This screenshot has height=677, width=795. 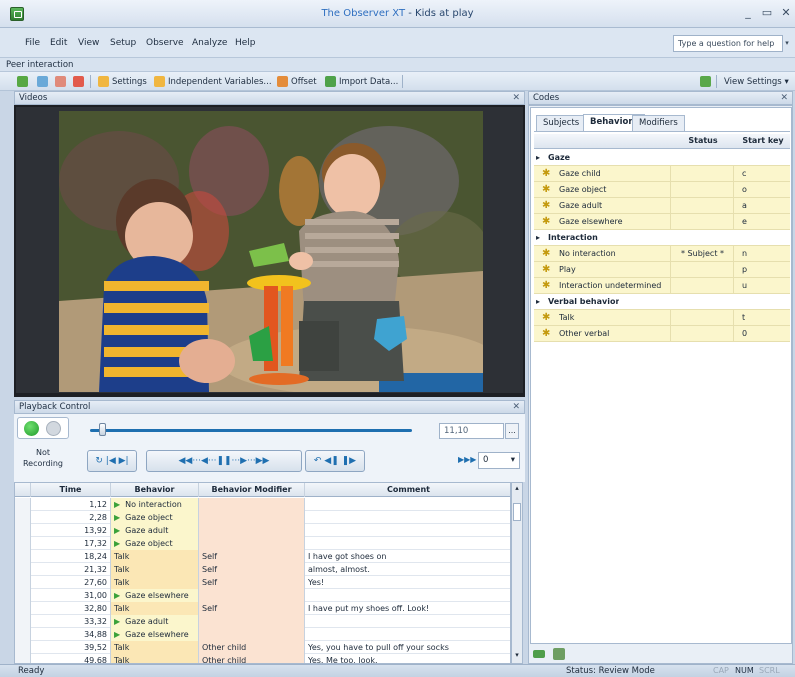 I want to click on table-row: 27,60 Talk Self Yes!, so click(x=262, y=582).